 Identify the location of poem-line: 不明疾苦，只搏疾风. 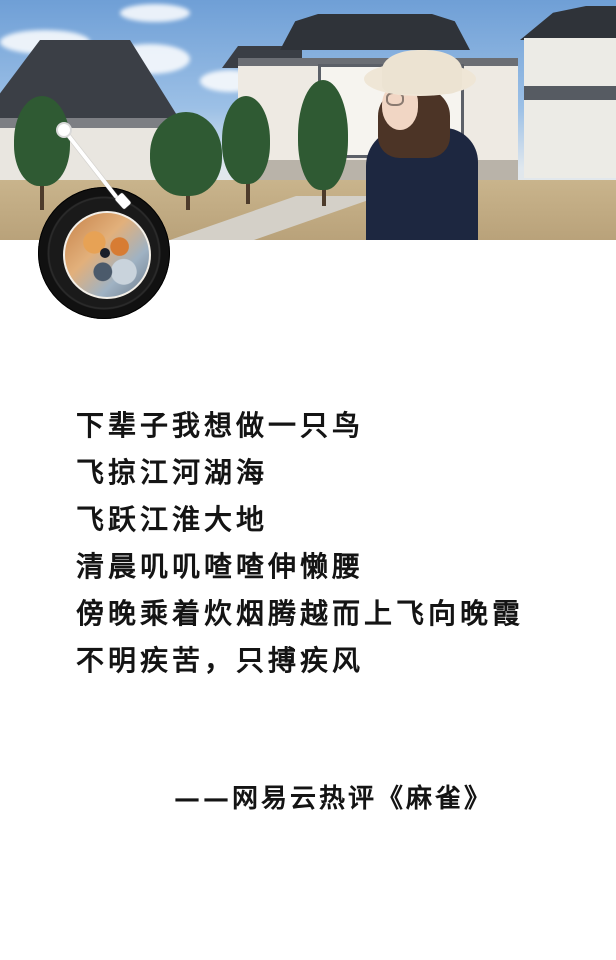
(220, 660).